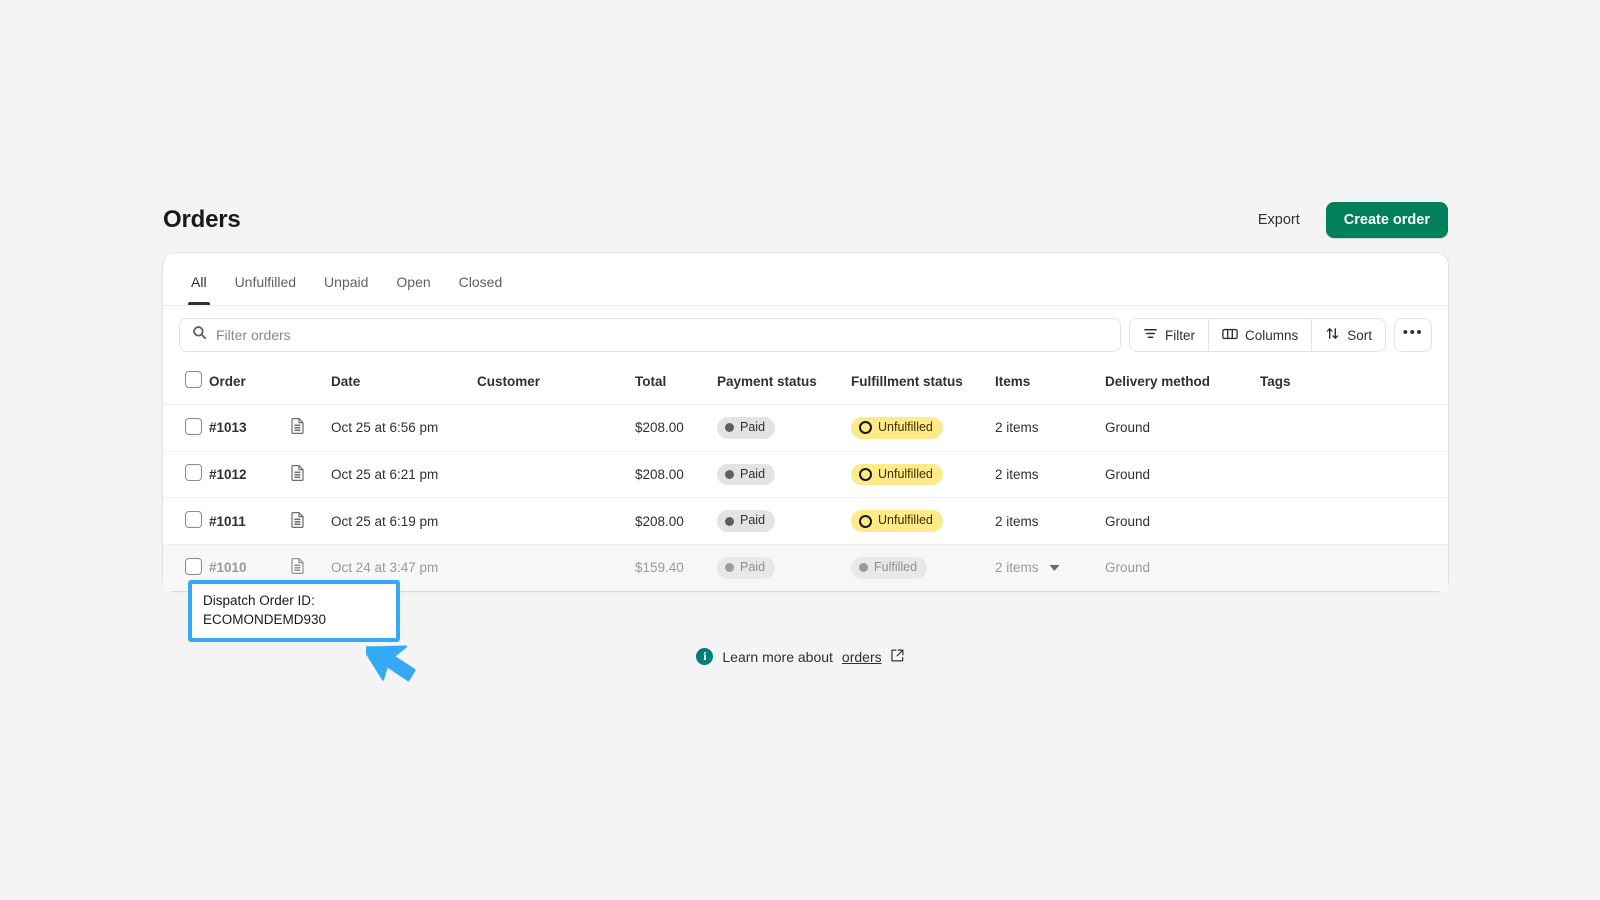 The width and height of the screenshot is (1600, 900). I want to click on learn-more-footer: i Learn more about orders, so click(800, 656).